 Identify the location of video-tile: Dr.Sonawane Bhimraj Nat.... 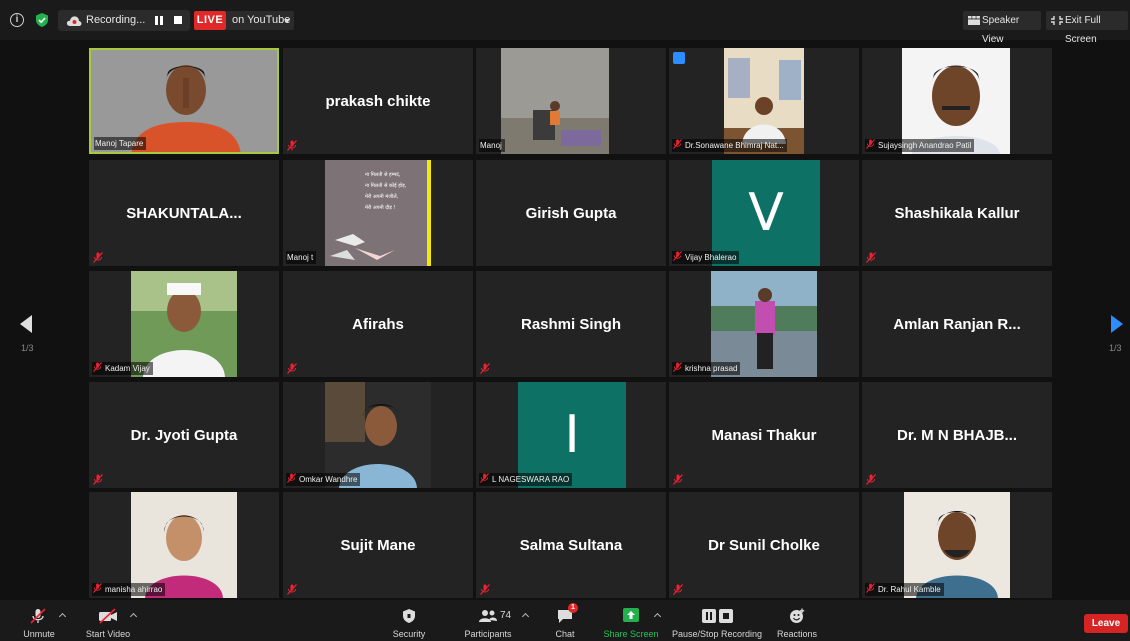
(764, 101).